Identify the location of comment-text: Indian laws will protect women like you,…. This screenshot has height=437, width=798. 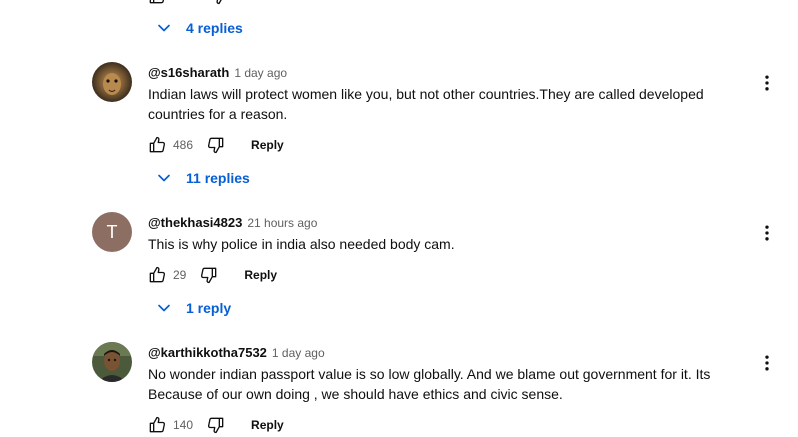
(426, 104).